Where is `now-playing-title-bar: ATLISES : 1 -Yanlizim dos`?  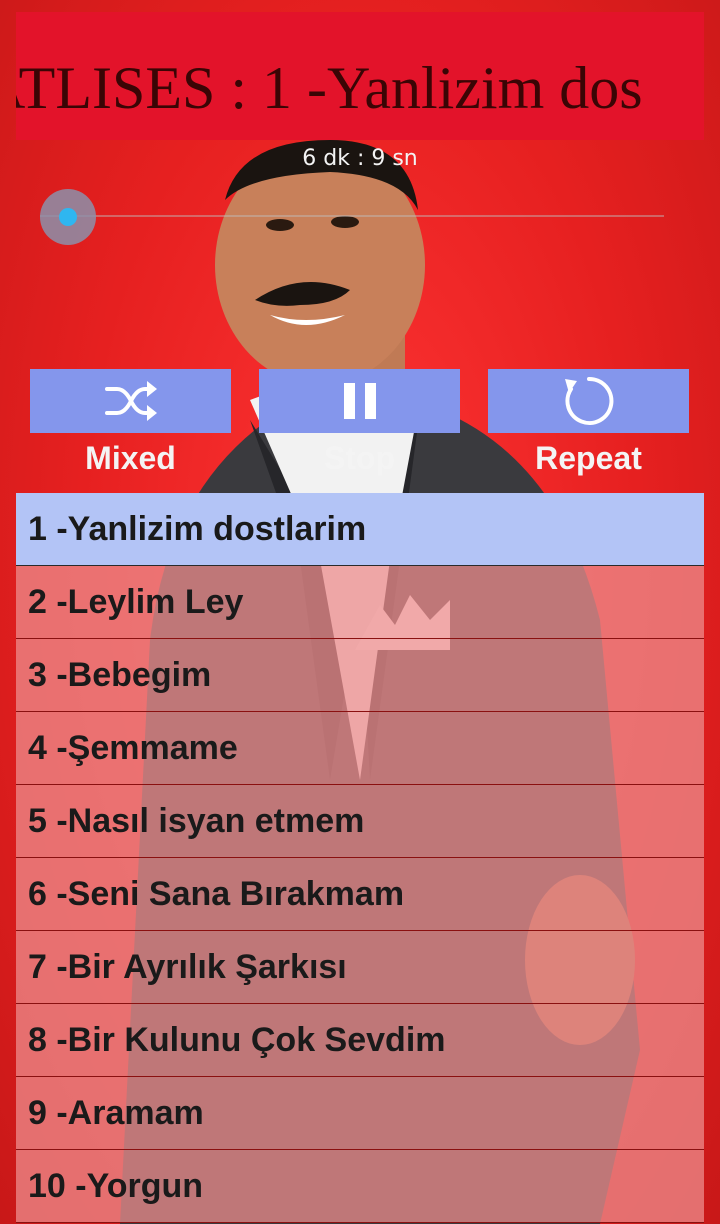
now-playing-title-bar: ATLISES : 1 -Yanlizim dos is located at coordinates (360, 76).